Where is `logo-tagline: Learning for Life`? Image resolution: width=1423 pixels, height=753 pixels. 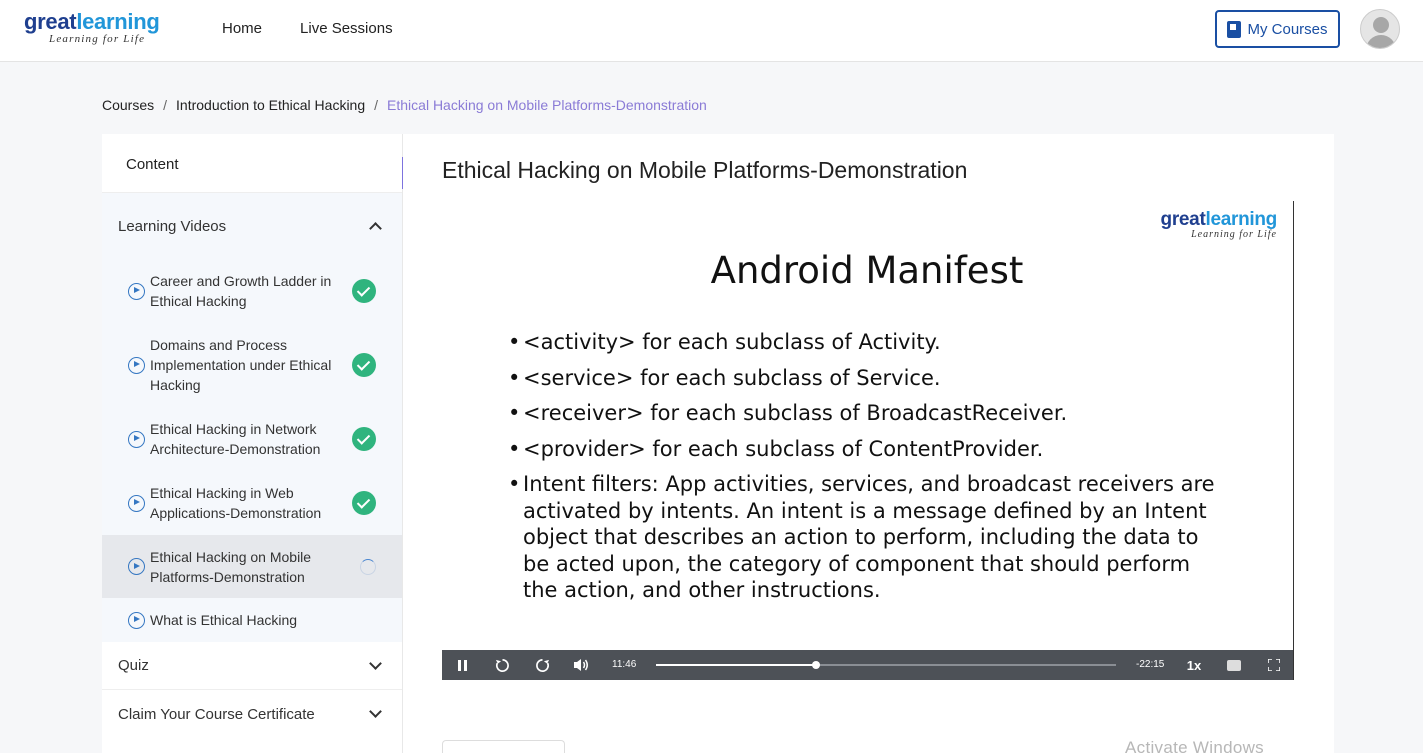 logo-tagline: Learning for Life is located at coordinates (97, 39).